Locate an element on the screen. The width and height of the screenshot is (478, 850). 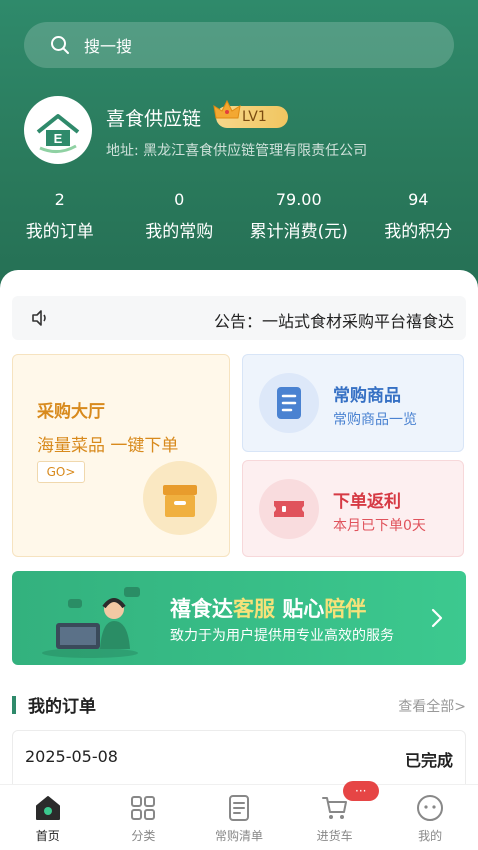
tab-home: 首页 is located at coordinates (48, 817).